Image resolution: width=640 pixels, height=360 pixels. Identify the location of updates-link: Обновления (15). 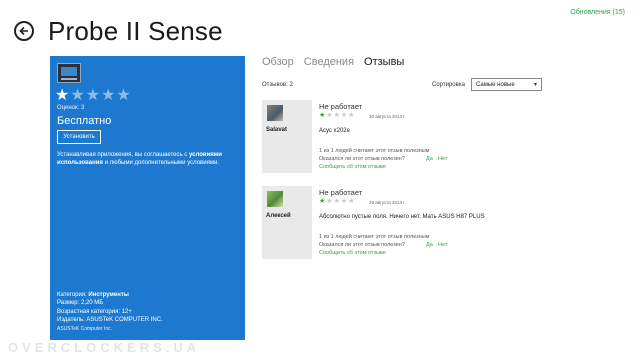
(597, 12).